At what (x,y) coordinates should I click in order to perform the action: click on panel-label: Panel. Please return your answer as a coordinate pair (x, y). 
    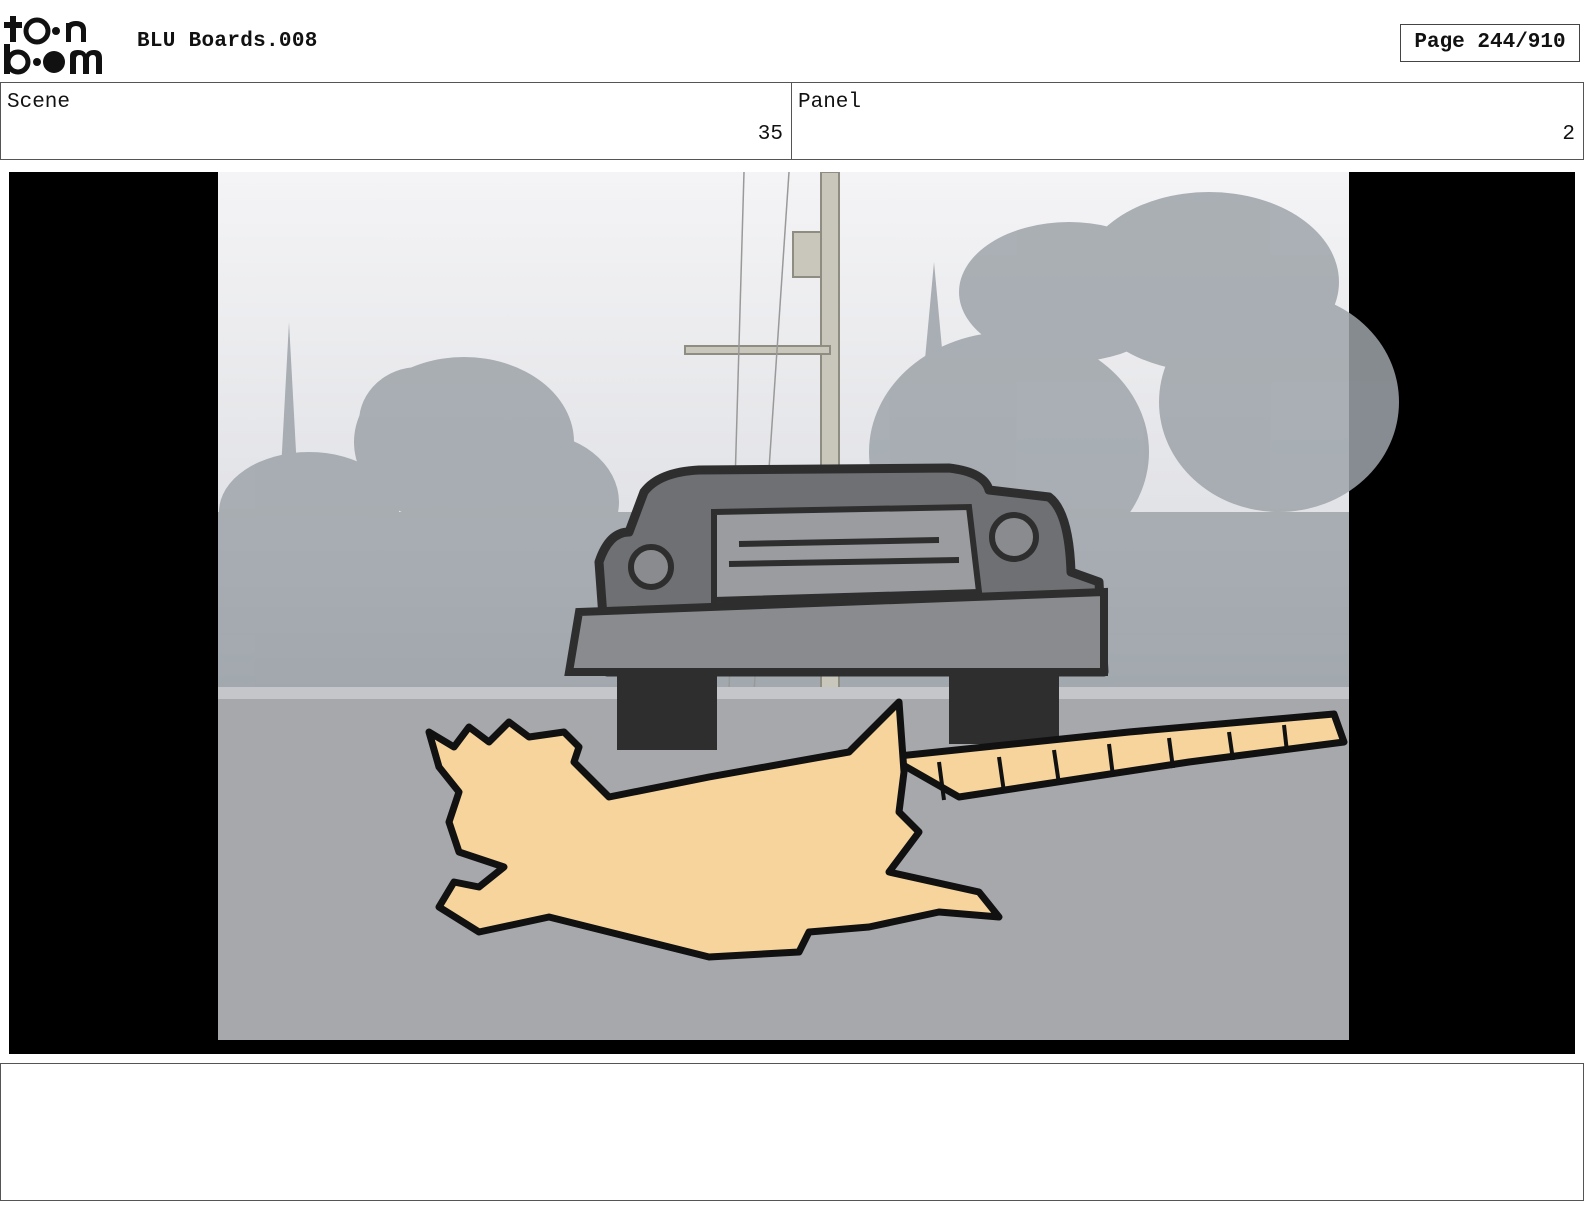
    Looking at the image, I should click on (830, 102).